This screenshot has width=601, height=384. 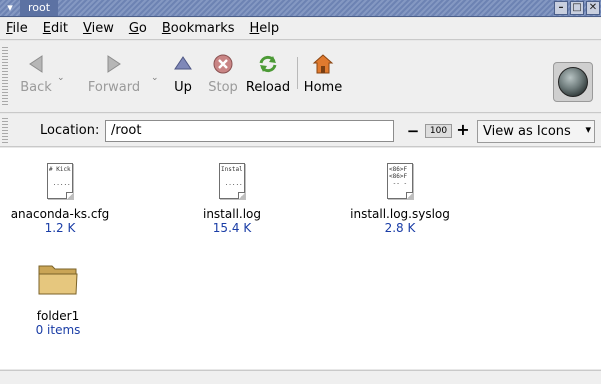 What do you see at coordinates (39, 8) in the screenshot?
I see `window-title: root` at bounding box center [39, 8].